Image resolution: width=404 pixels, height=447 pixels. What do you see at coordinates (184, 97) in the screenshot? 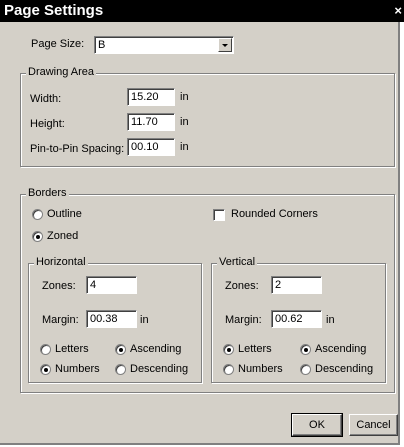
I see `width-unit: in` at bounding box center [184, 97].